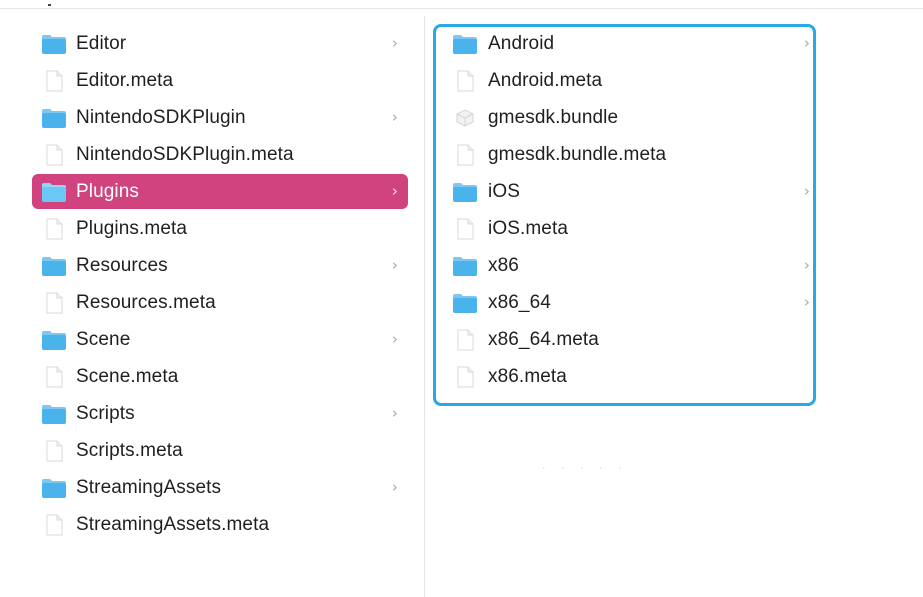 Image resolution: width=923 pixels, height=597 pixels. What do you see at coordinates (461, 8) in the screenshot?
I see `window-top-border` at bounding box center [461, 8].